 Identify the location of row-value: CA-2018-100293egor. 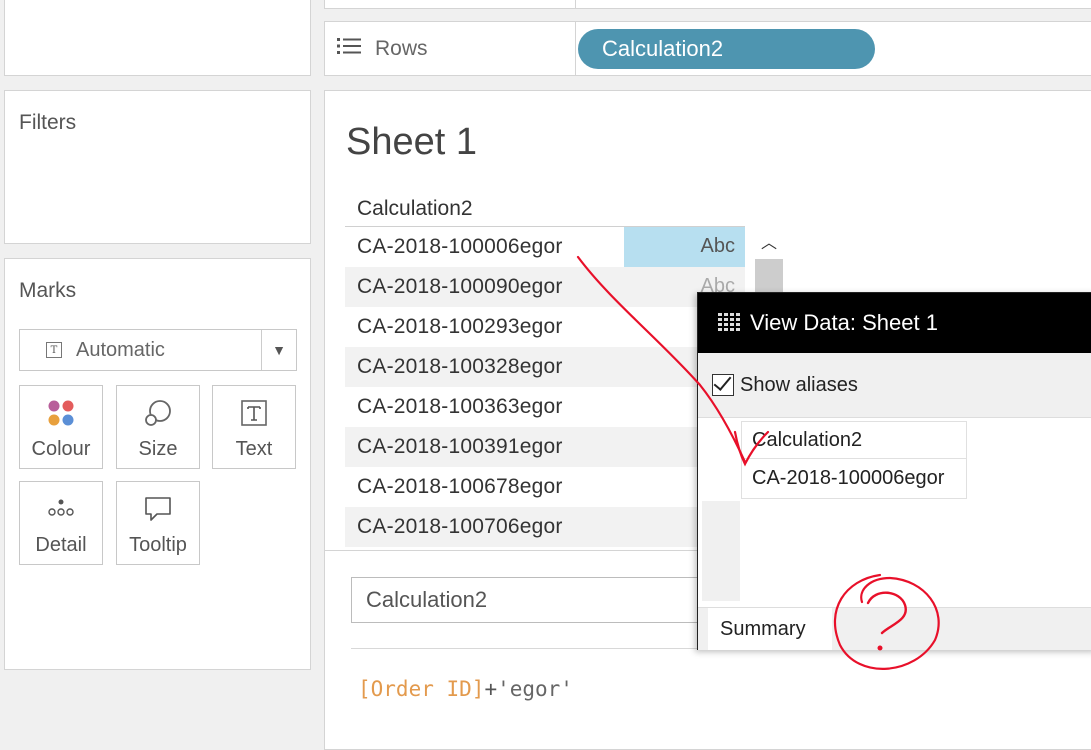
(460, 326).